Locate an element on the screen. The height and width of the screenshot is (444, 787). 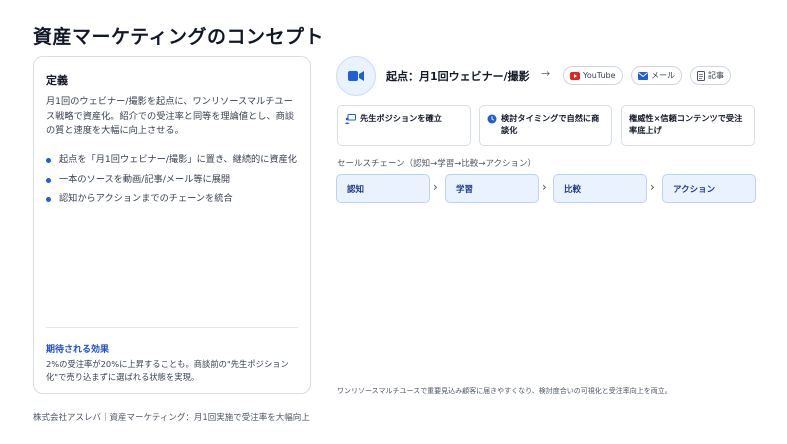
presenter-icon is located at coordinates (350, 119).